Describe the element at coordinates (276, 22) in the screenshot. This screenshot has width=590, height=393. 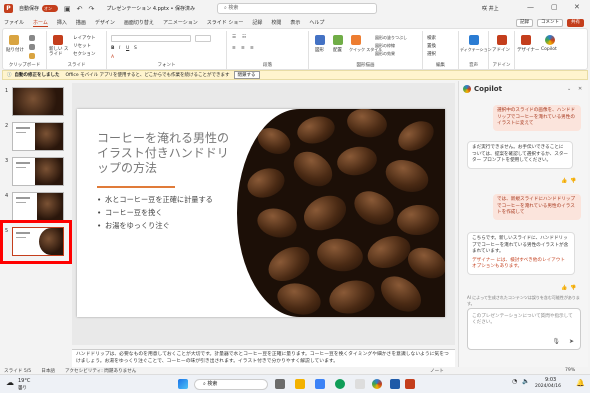
I see `tab-review: 校閲` at that location.